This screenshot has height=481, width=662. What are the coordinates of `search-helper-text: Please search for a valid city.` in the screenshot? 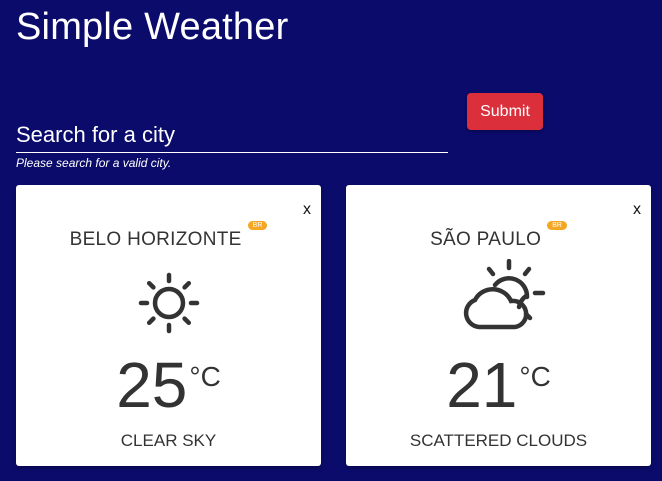 It's located at (94, 163).